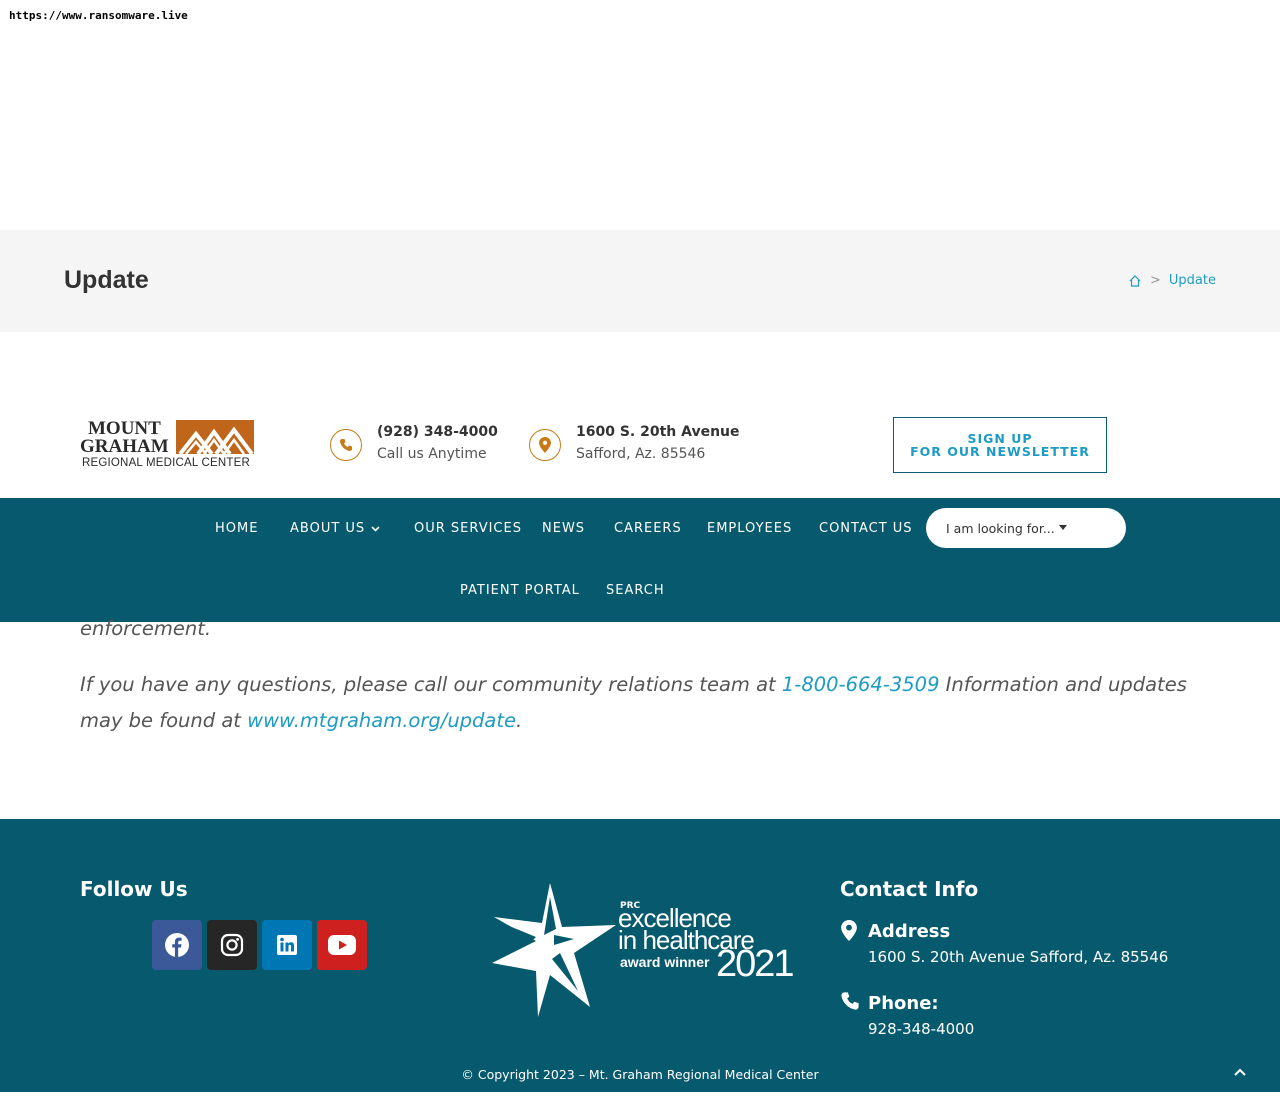 The height and width of the screenshot is (1112, 1280). I want to click on signup-line2: FOR OUR NEWSLETTER, so click(1000, 451).